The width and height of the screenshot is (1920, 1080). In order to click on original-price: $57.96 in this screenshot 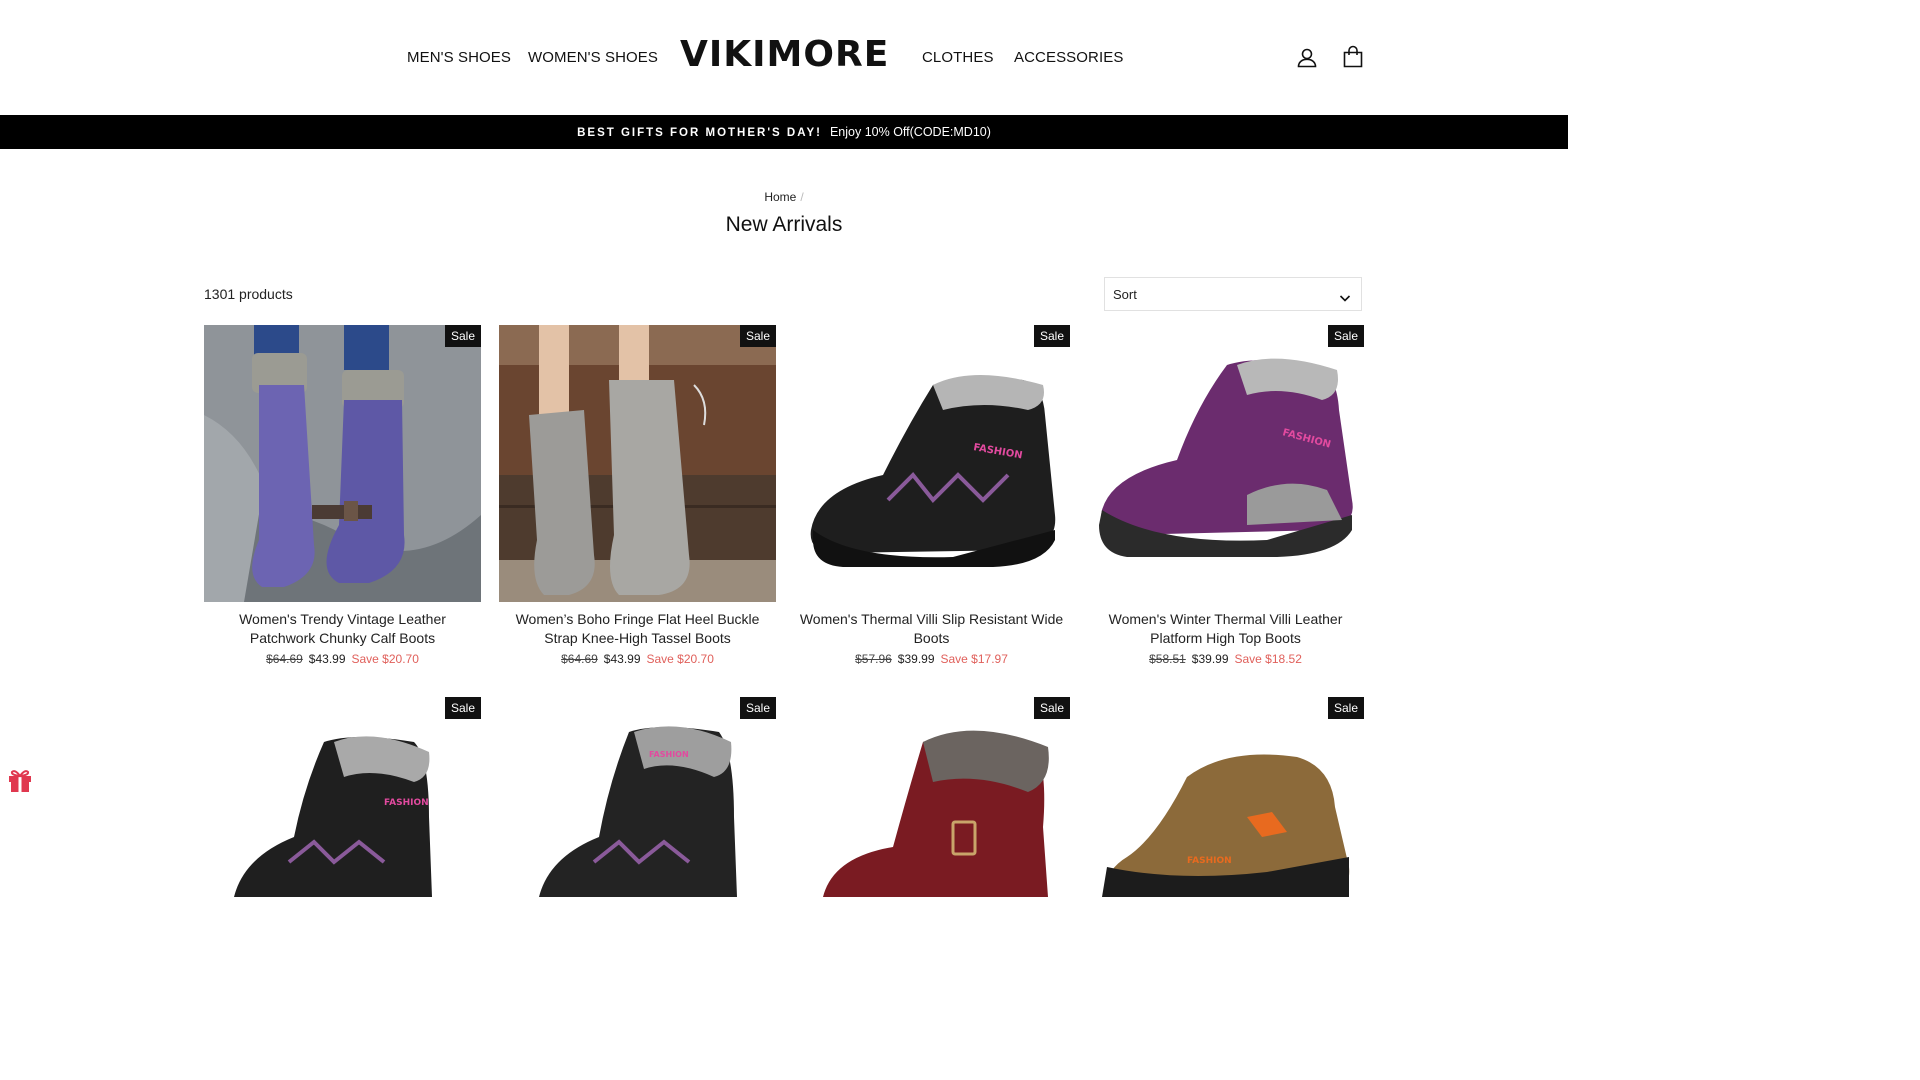, I will do `click(873, 659)`.